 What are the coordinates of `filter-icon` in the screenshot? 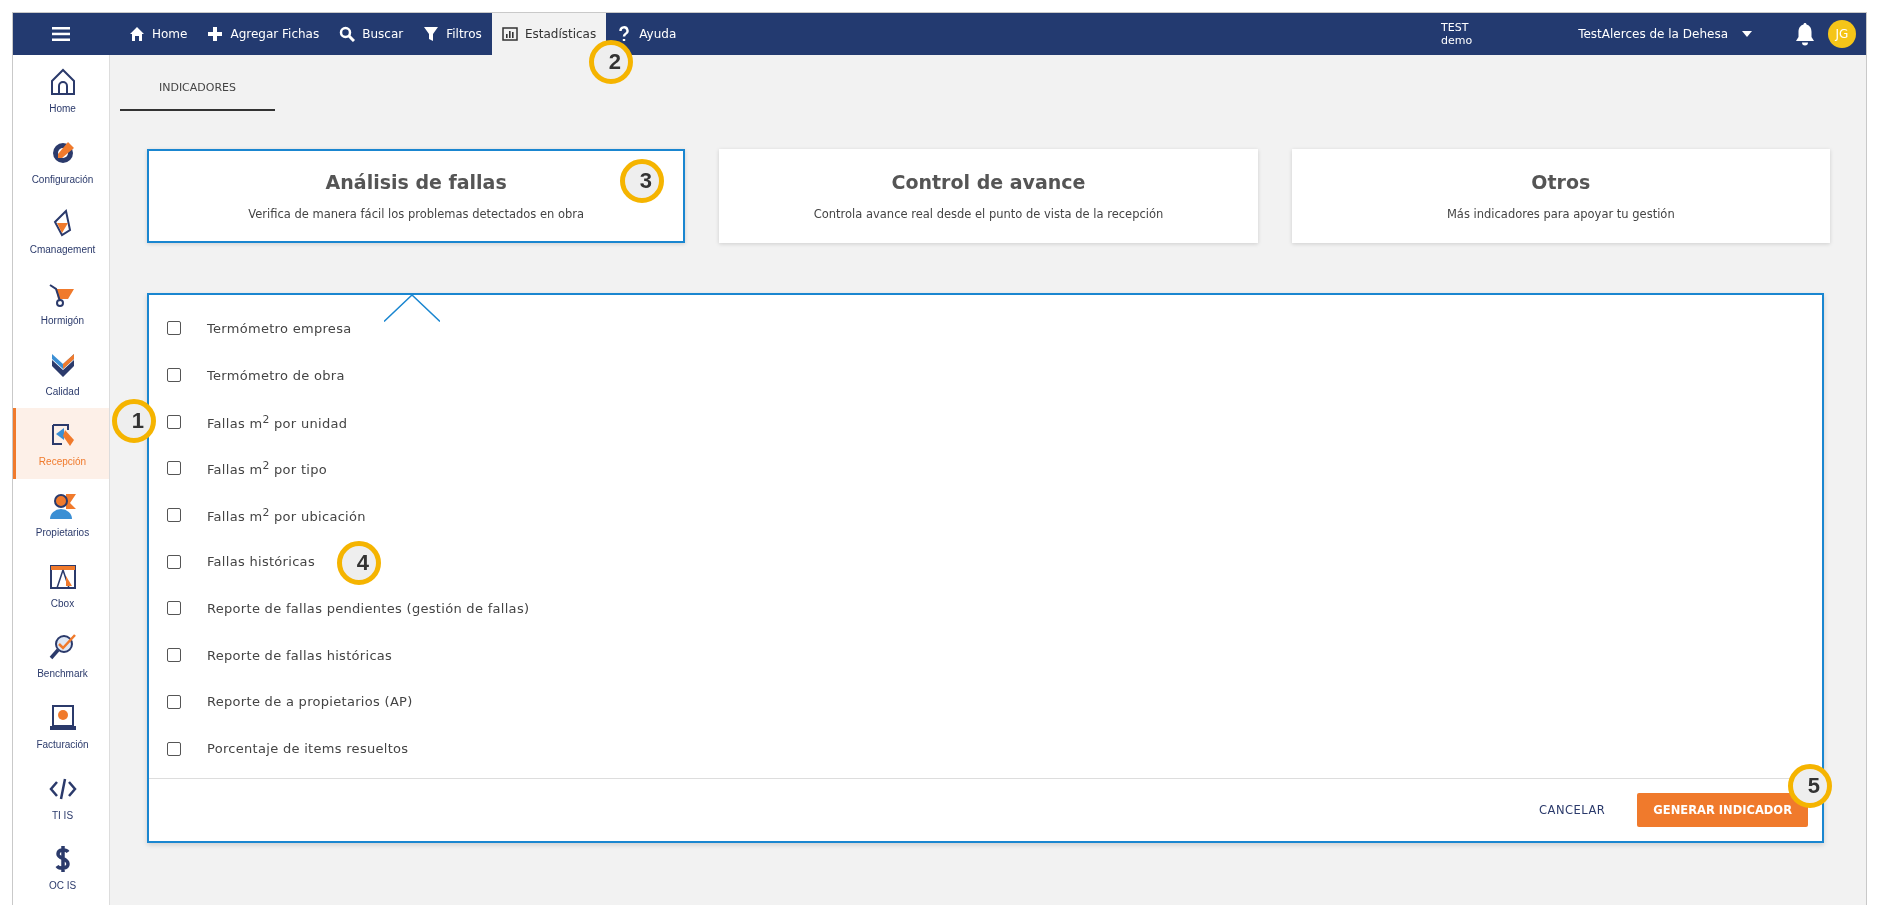 It's located at (431, 34).